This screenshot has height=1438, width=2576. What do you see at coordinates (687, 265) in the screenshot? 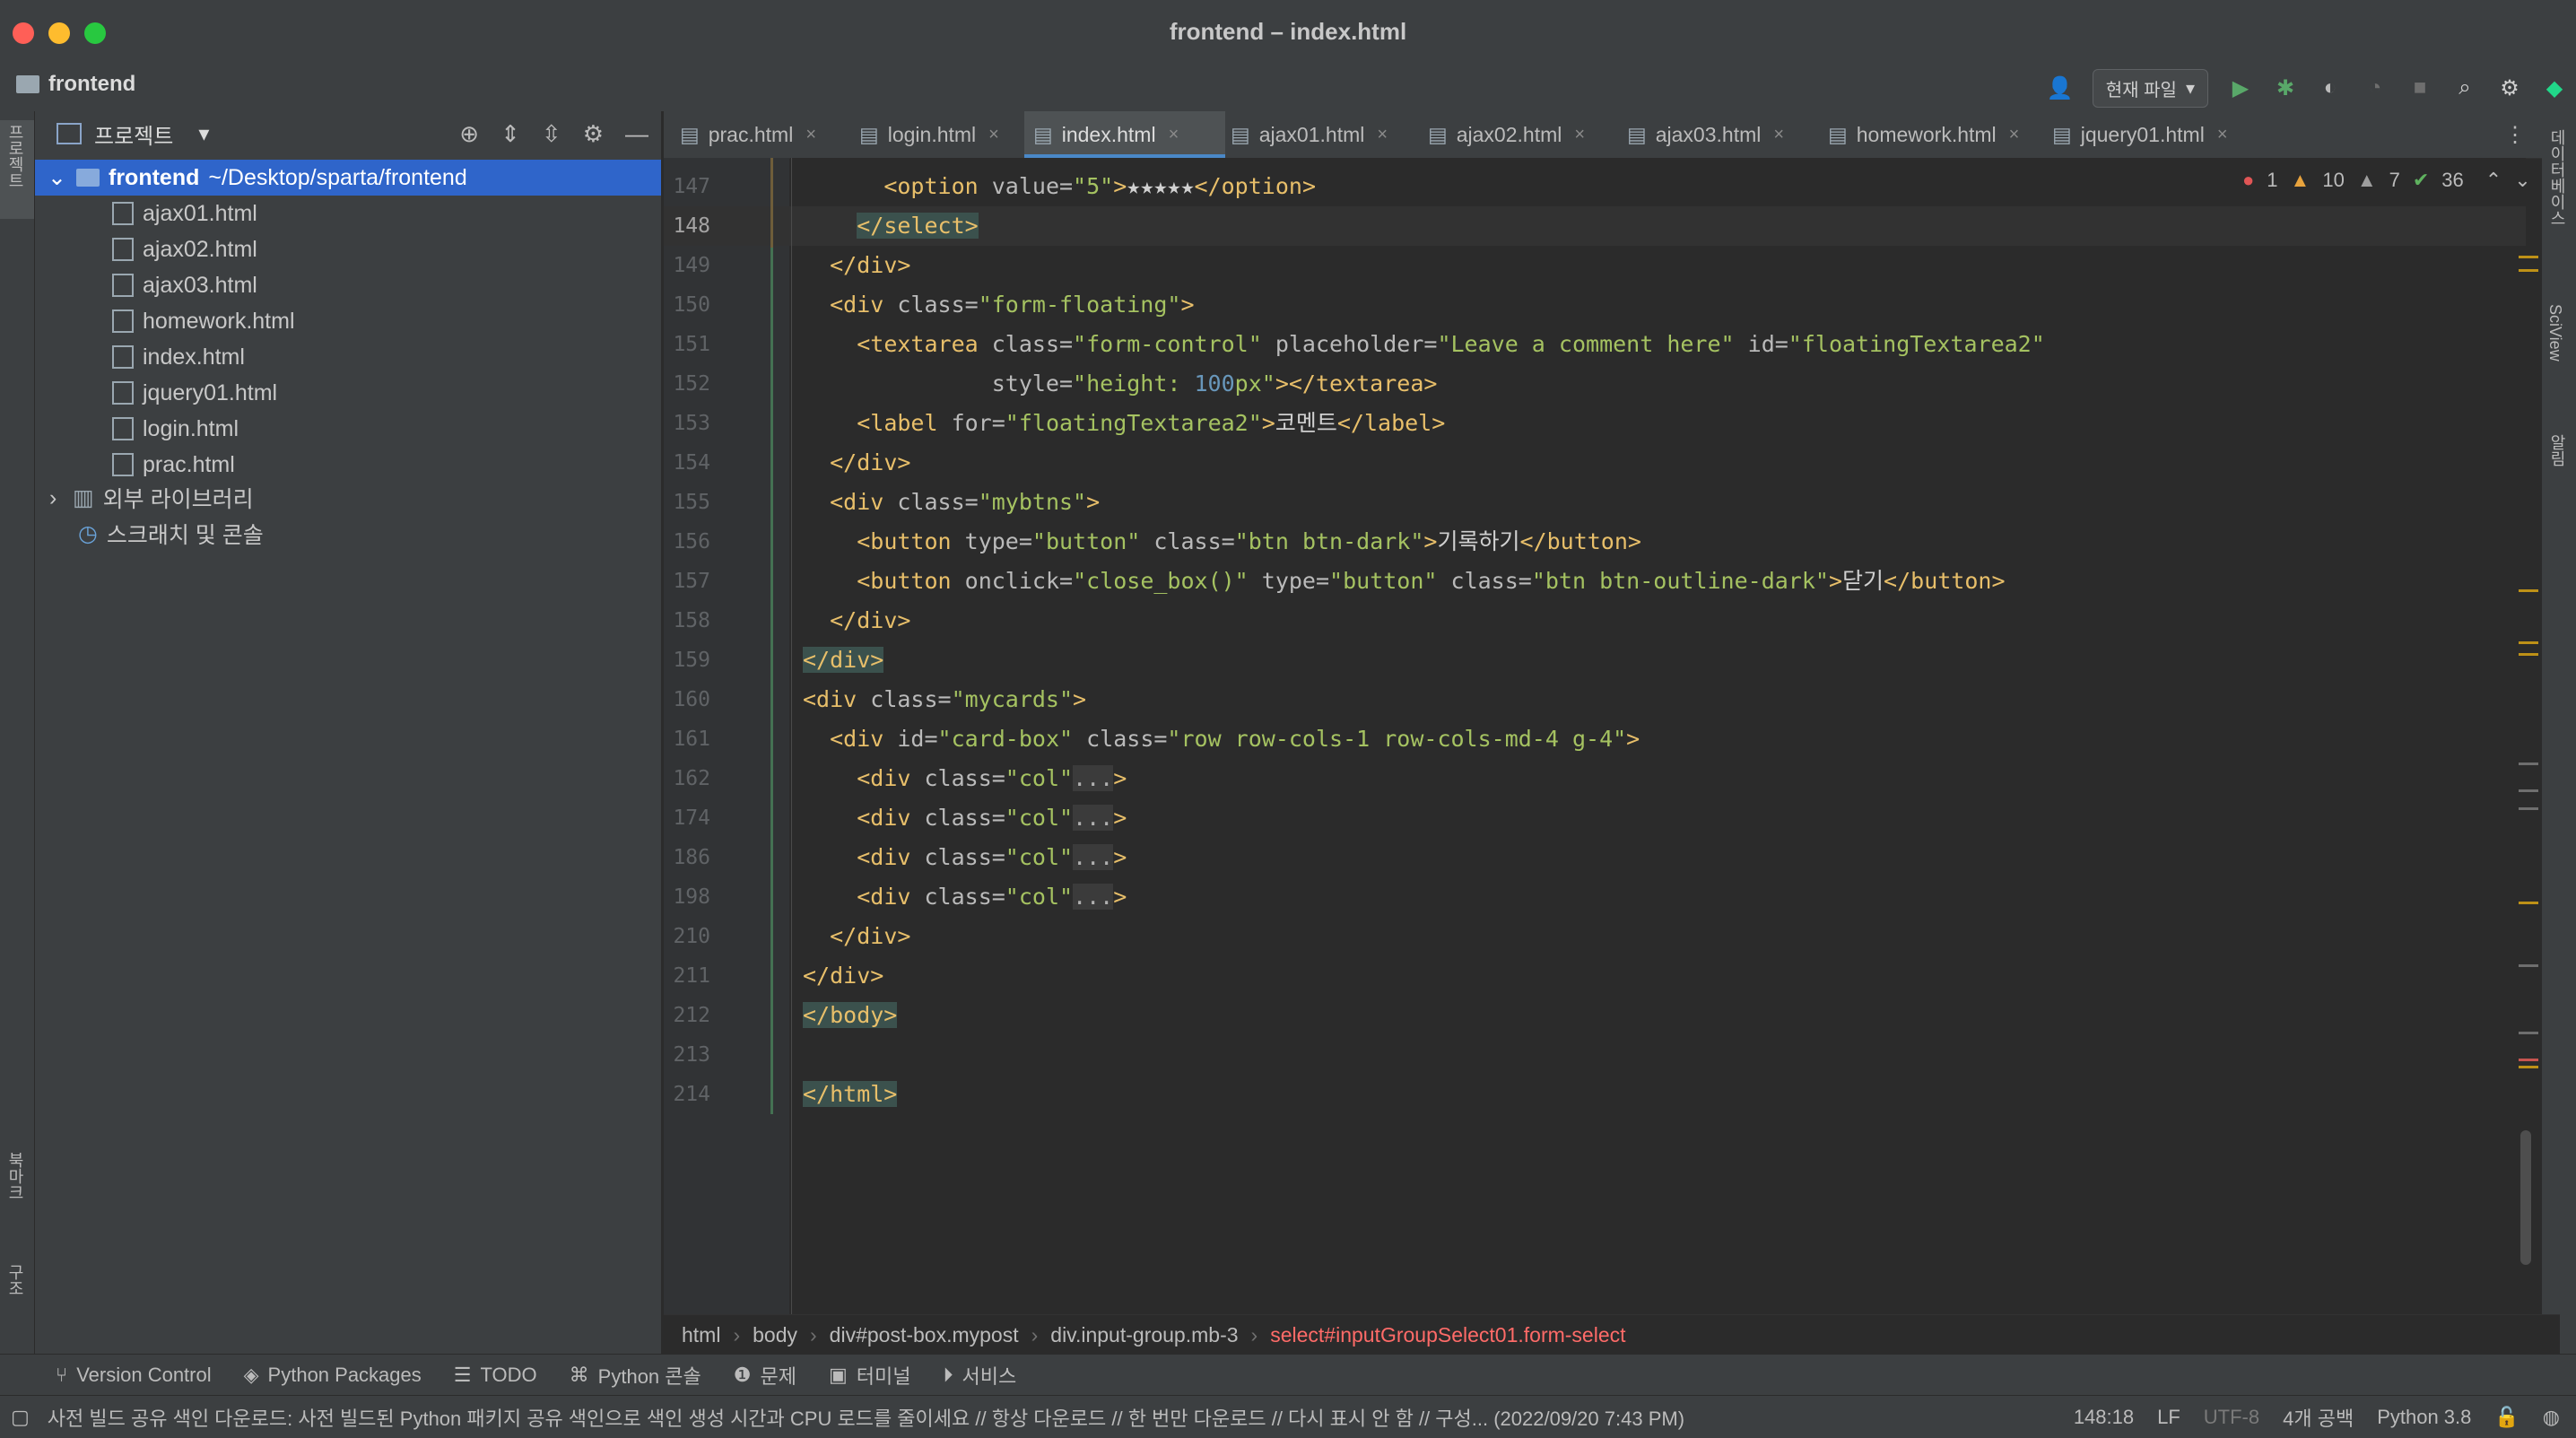
I see `line-number: 149` at bounding box center [687, 265].